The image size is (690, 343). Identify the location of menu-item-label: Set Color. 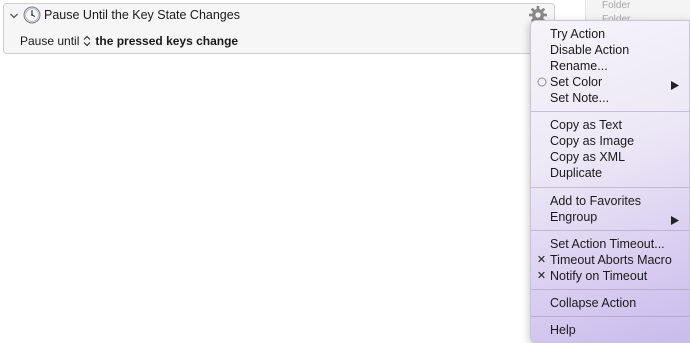
(576, 82).